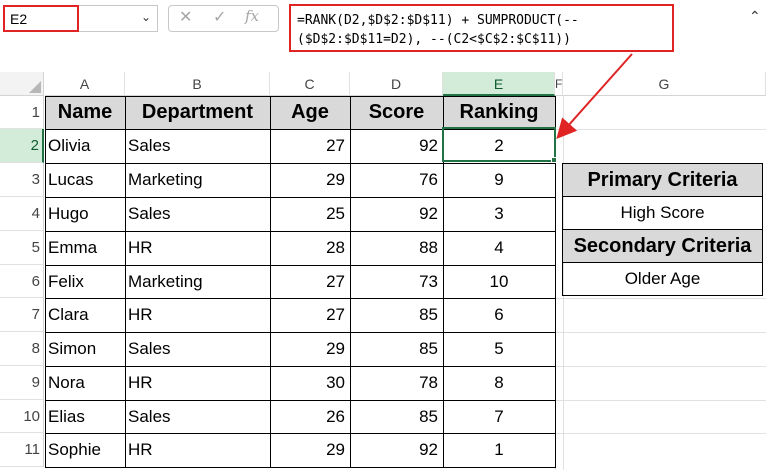 Image resolution: width=766 pixels, height=470 pixels. Describe the element at coordinates (499, 84) in the screenshot. I see `column-header-e: E` at that location.